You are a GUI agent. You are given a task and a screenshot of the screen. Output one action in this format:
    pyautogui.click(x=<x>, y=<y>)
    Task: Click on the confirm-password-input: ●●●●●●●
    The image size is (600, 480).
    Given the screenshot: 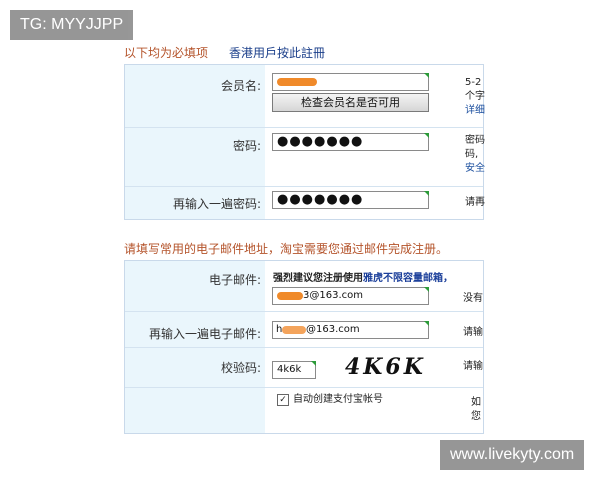 What is the action you would take?
    pyautogui.click(x=350, y=200)
    